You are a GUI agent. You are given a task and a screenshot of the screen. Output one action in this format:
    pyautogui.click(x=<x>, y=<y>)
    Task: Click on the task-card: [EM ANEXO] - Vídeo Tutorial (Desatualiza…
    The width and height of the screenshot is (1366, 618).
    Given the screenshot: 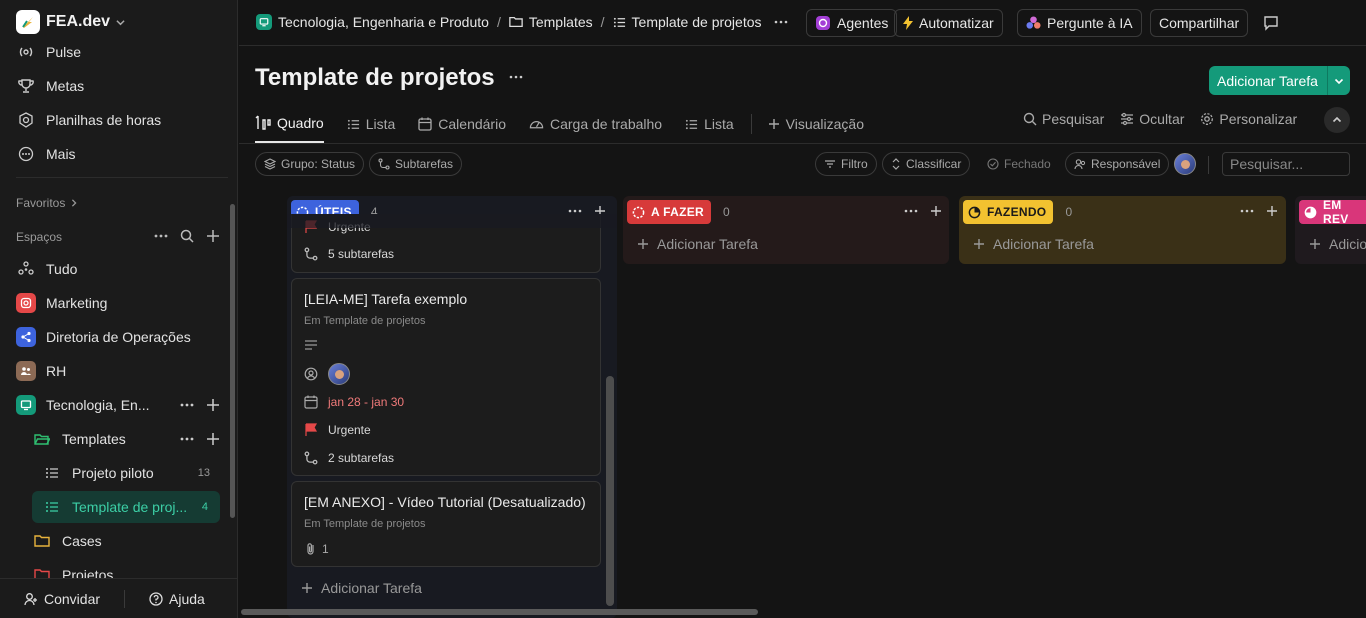 What is the action you would take?
    pyautogui.click(x=446, y=524)
    